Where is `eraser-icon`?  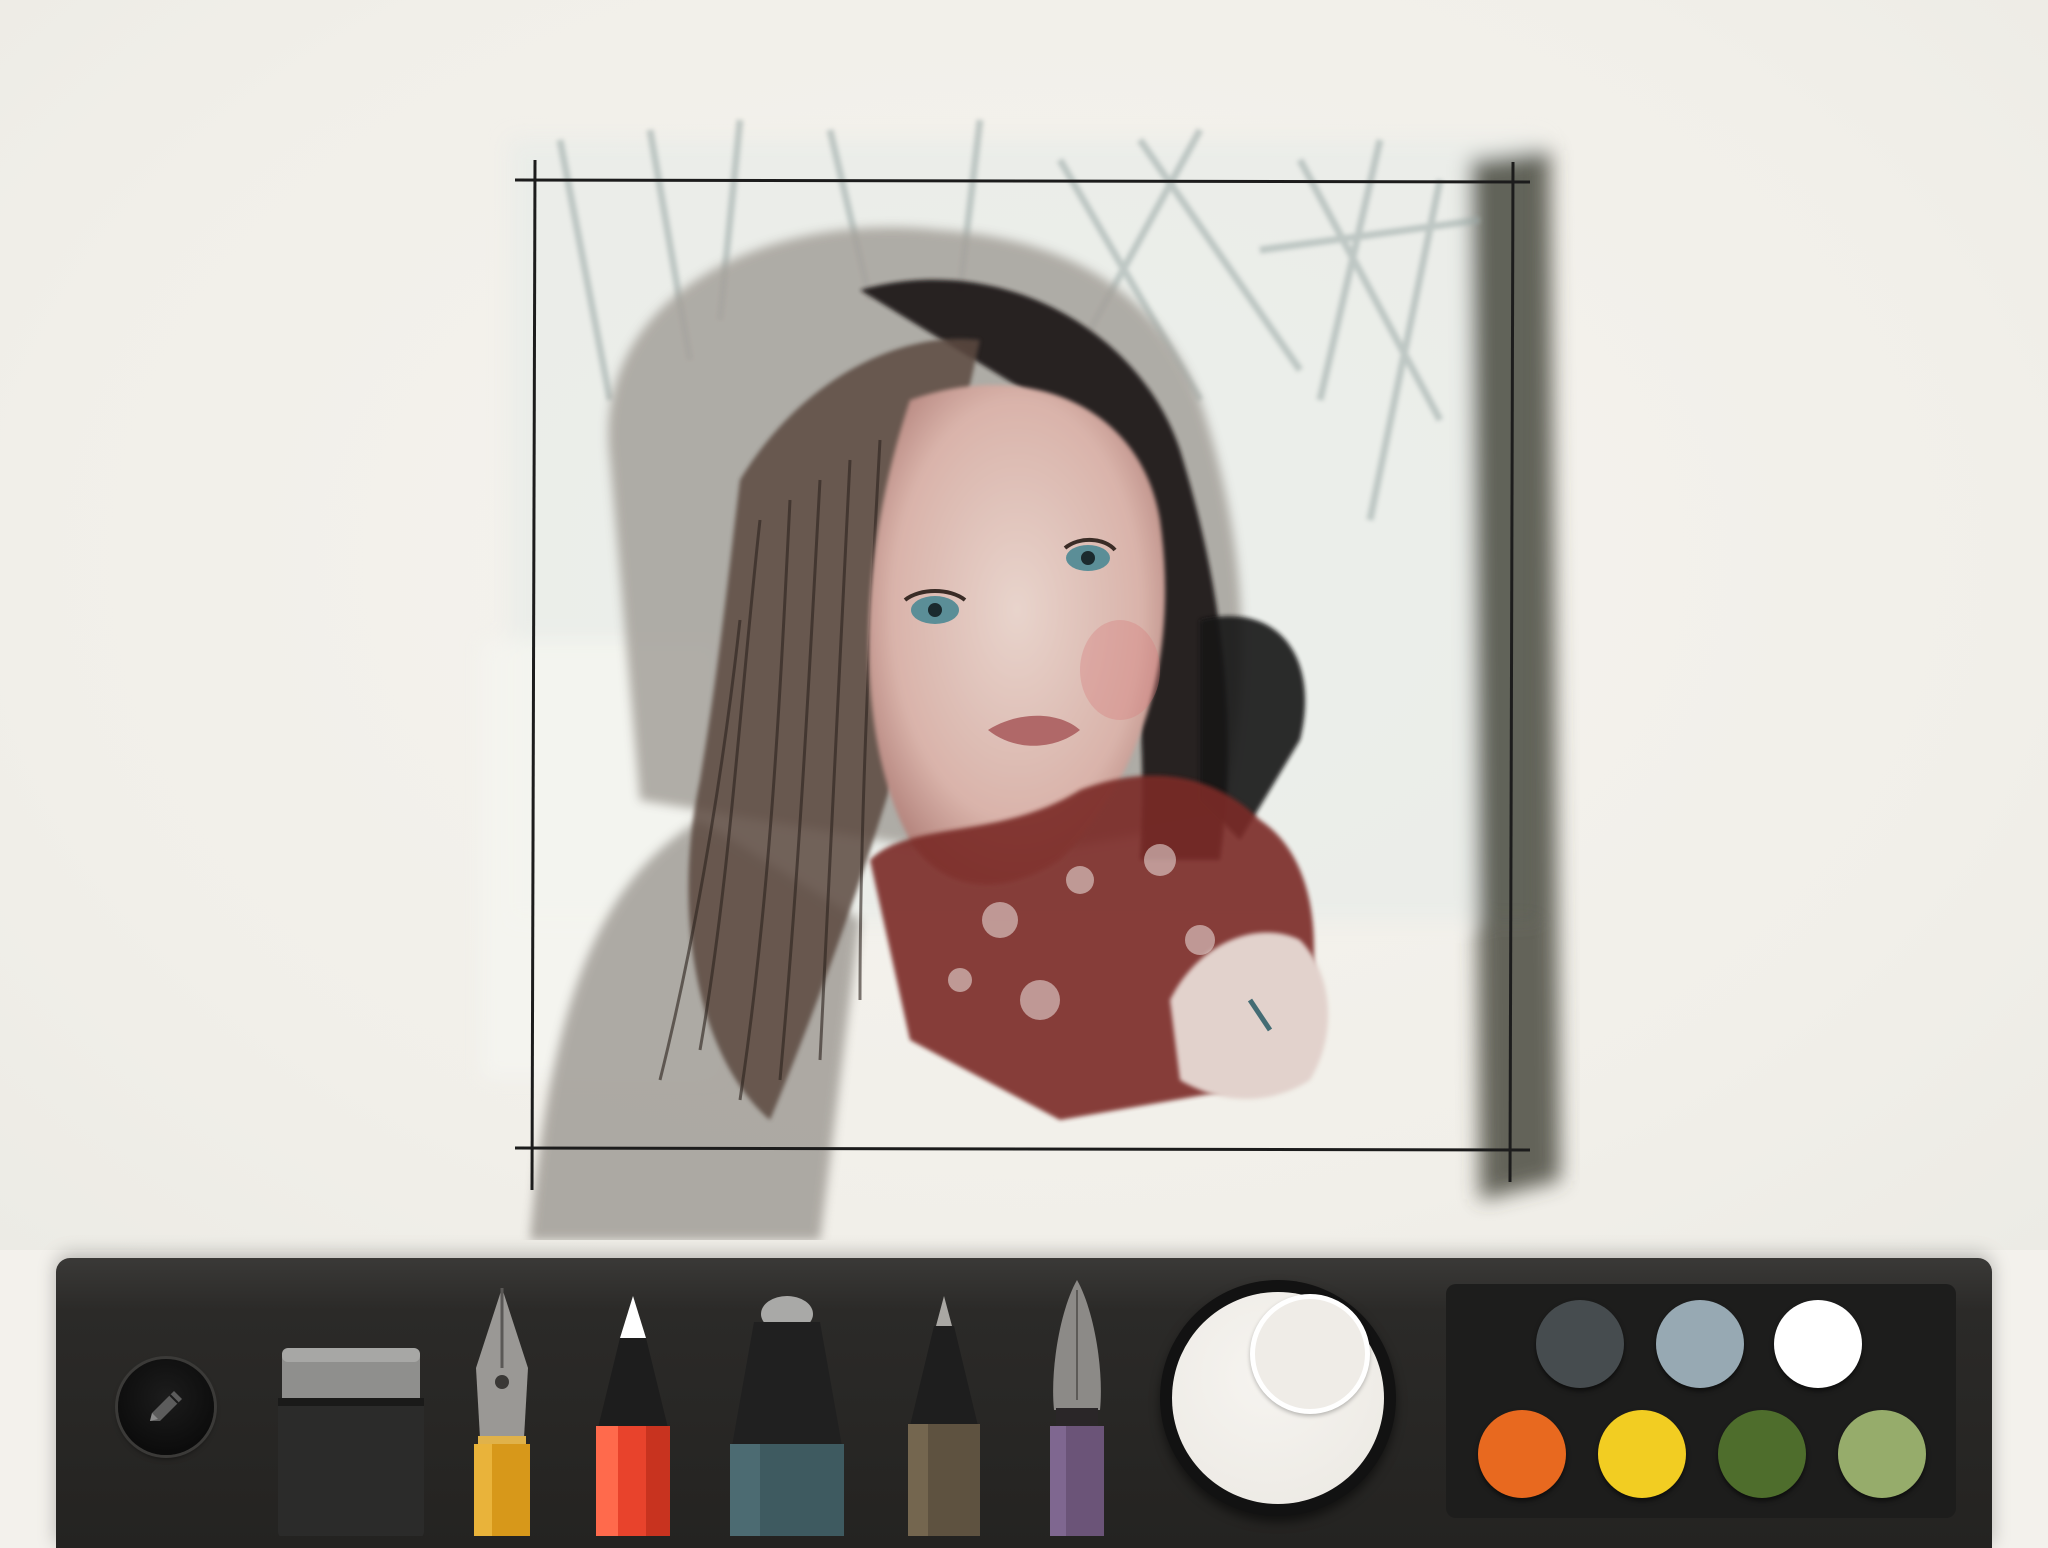 eraser-icon is located at coordinates (351, 1440).